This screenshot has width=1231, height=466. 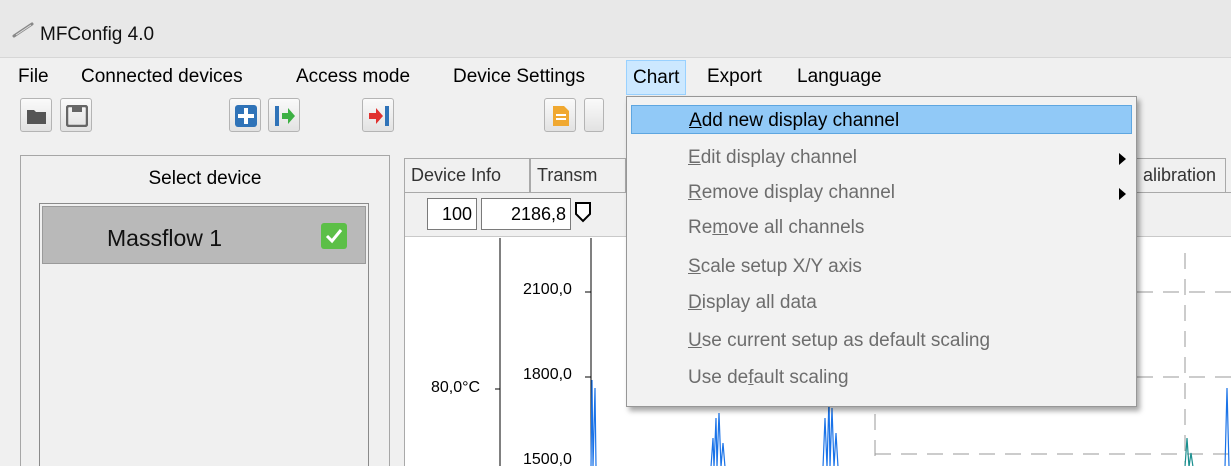 I want to click on checkmark-icon, so click(x=334, y=236).